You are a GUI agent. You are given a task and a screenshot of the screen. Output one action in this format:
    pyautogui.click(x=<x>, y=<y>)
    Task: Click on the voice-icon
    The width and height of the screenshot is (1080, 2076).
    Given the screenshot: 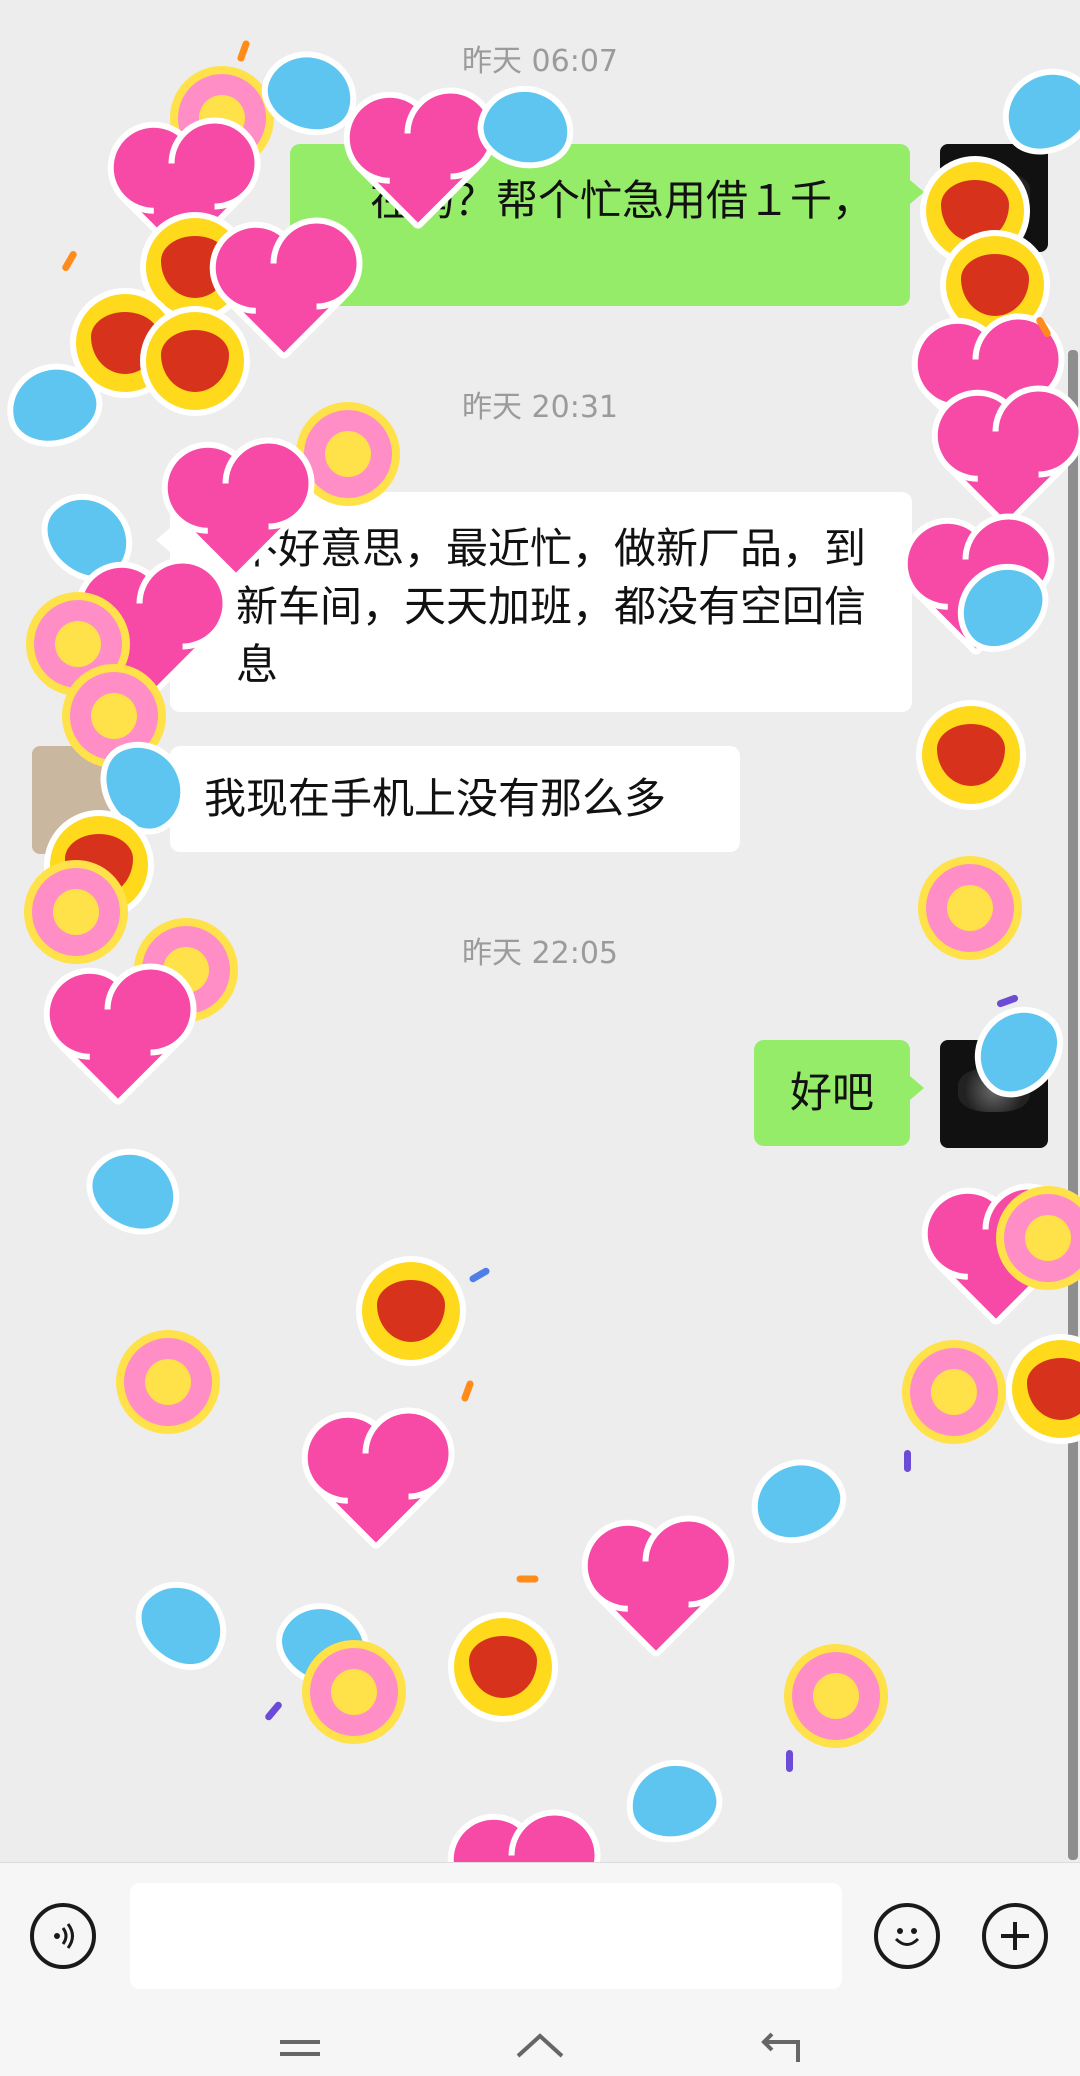 What is the action you would take?
    pyautogui.click(x=64, y=1936)
    